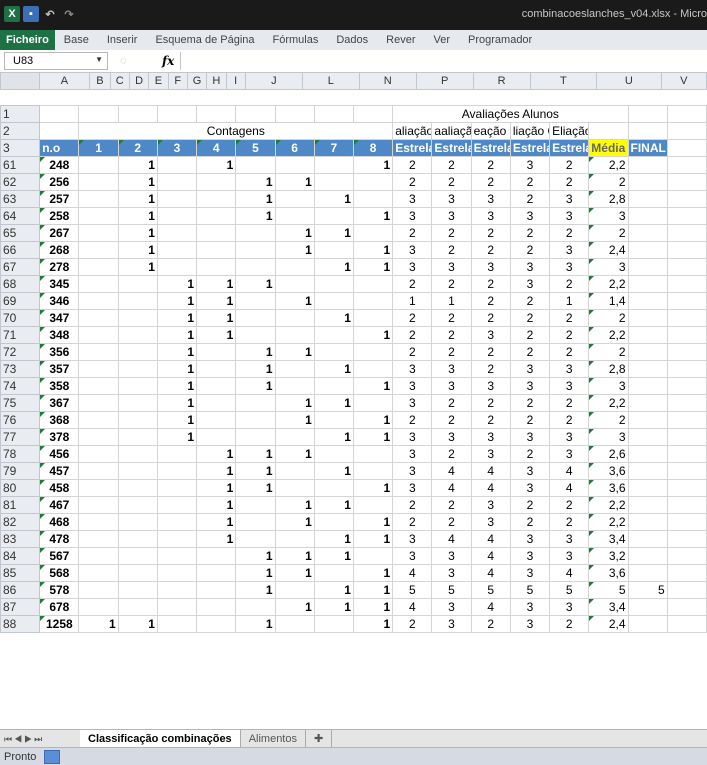  Describe the element at coordinates (137, 148) in the screenshot. I see `count-header-cell: 2` at that location.